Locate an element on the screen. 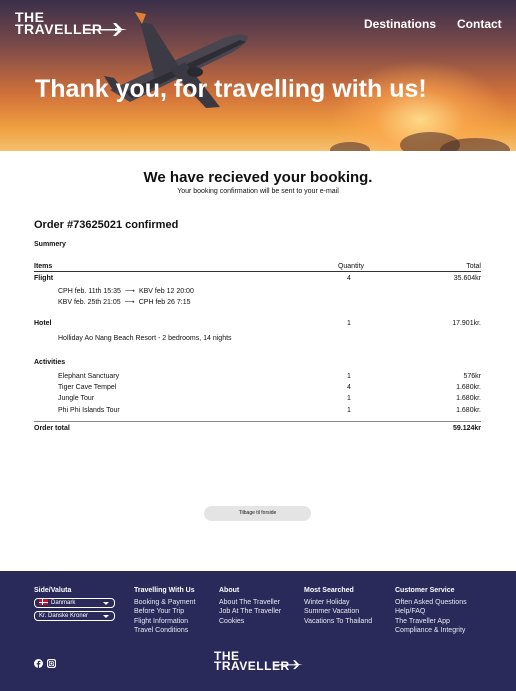 Image resolution: width=516 pixels, height=691 pixels. language-select: Danmark is located at coordinates (74, 603).